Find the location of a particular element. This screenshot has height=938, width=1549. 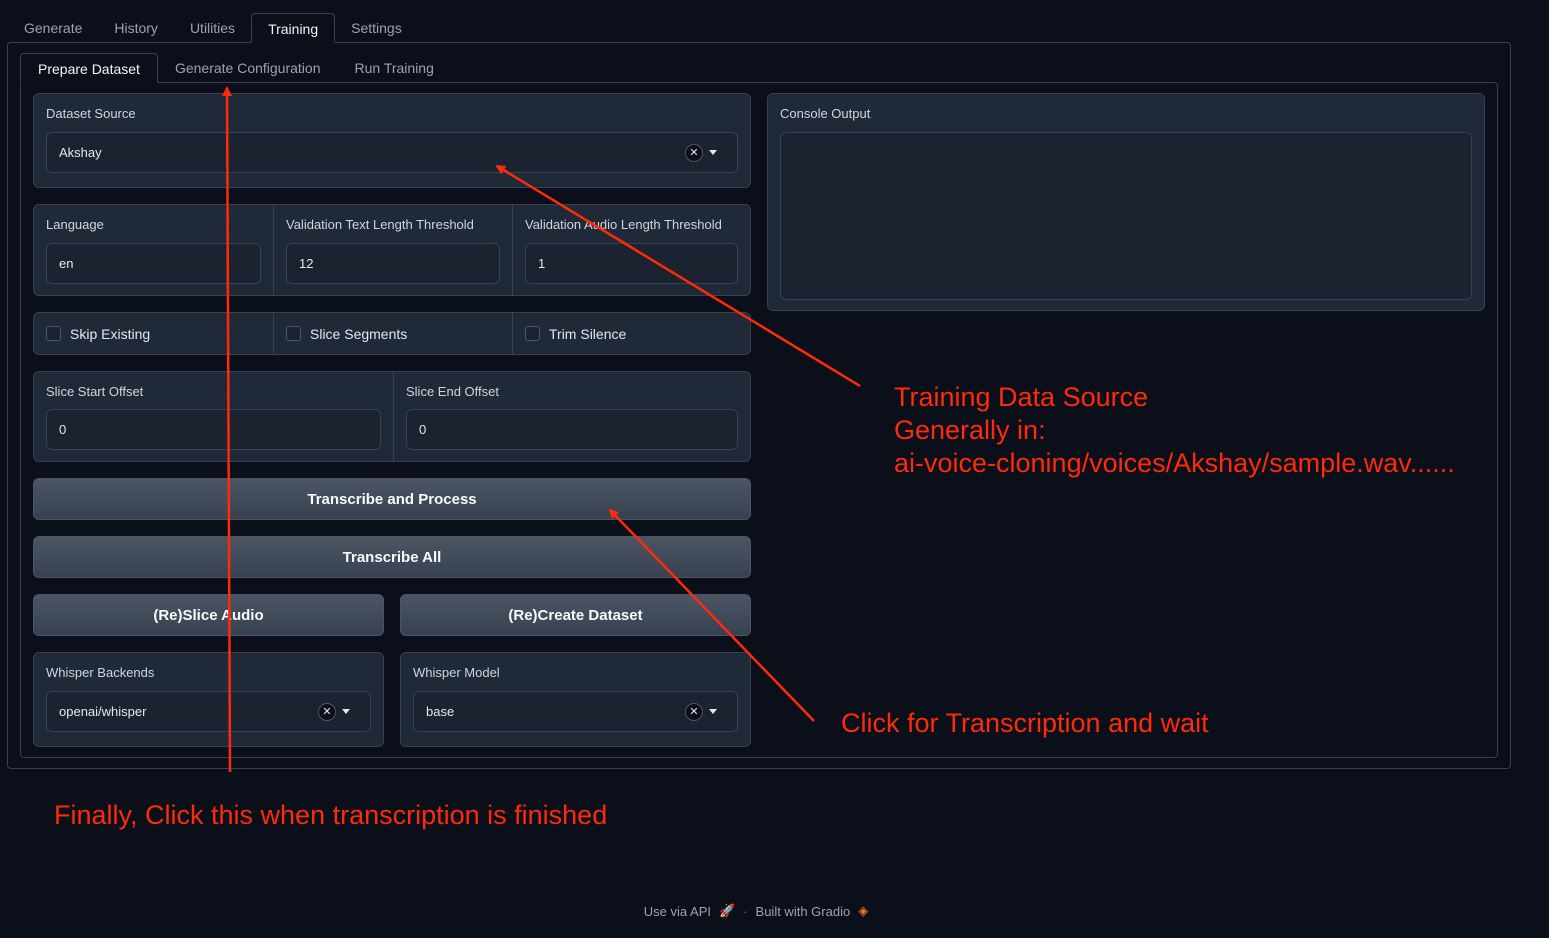

footer: Use via API 🚀 · Built with Gradio ◈ is located at coordinates (756, 911).